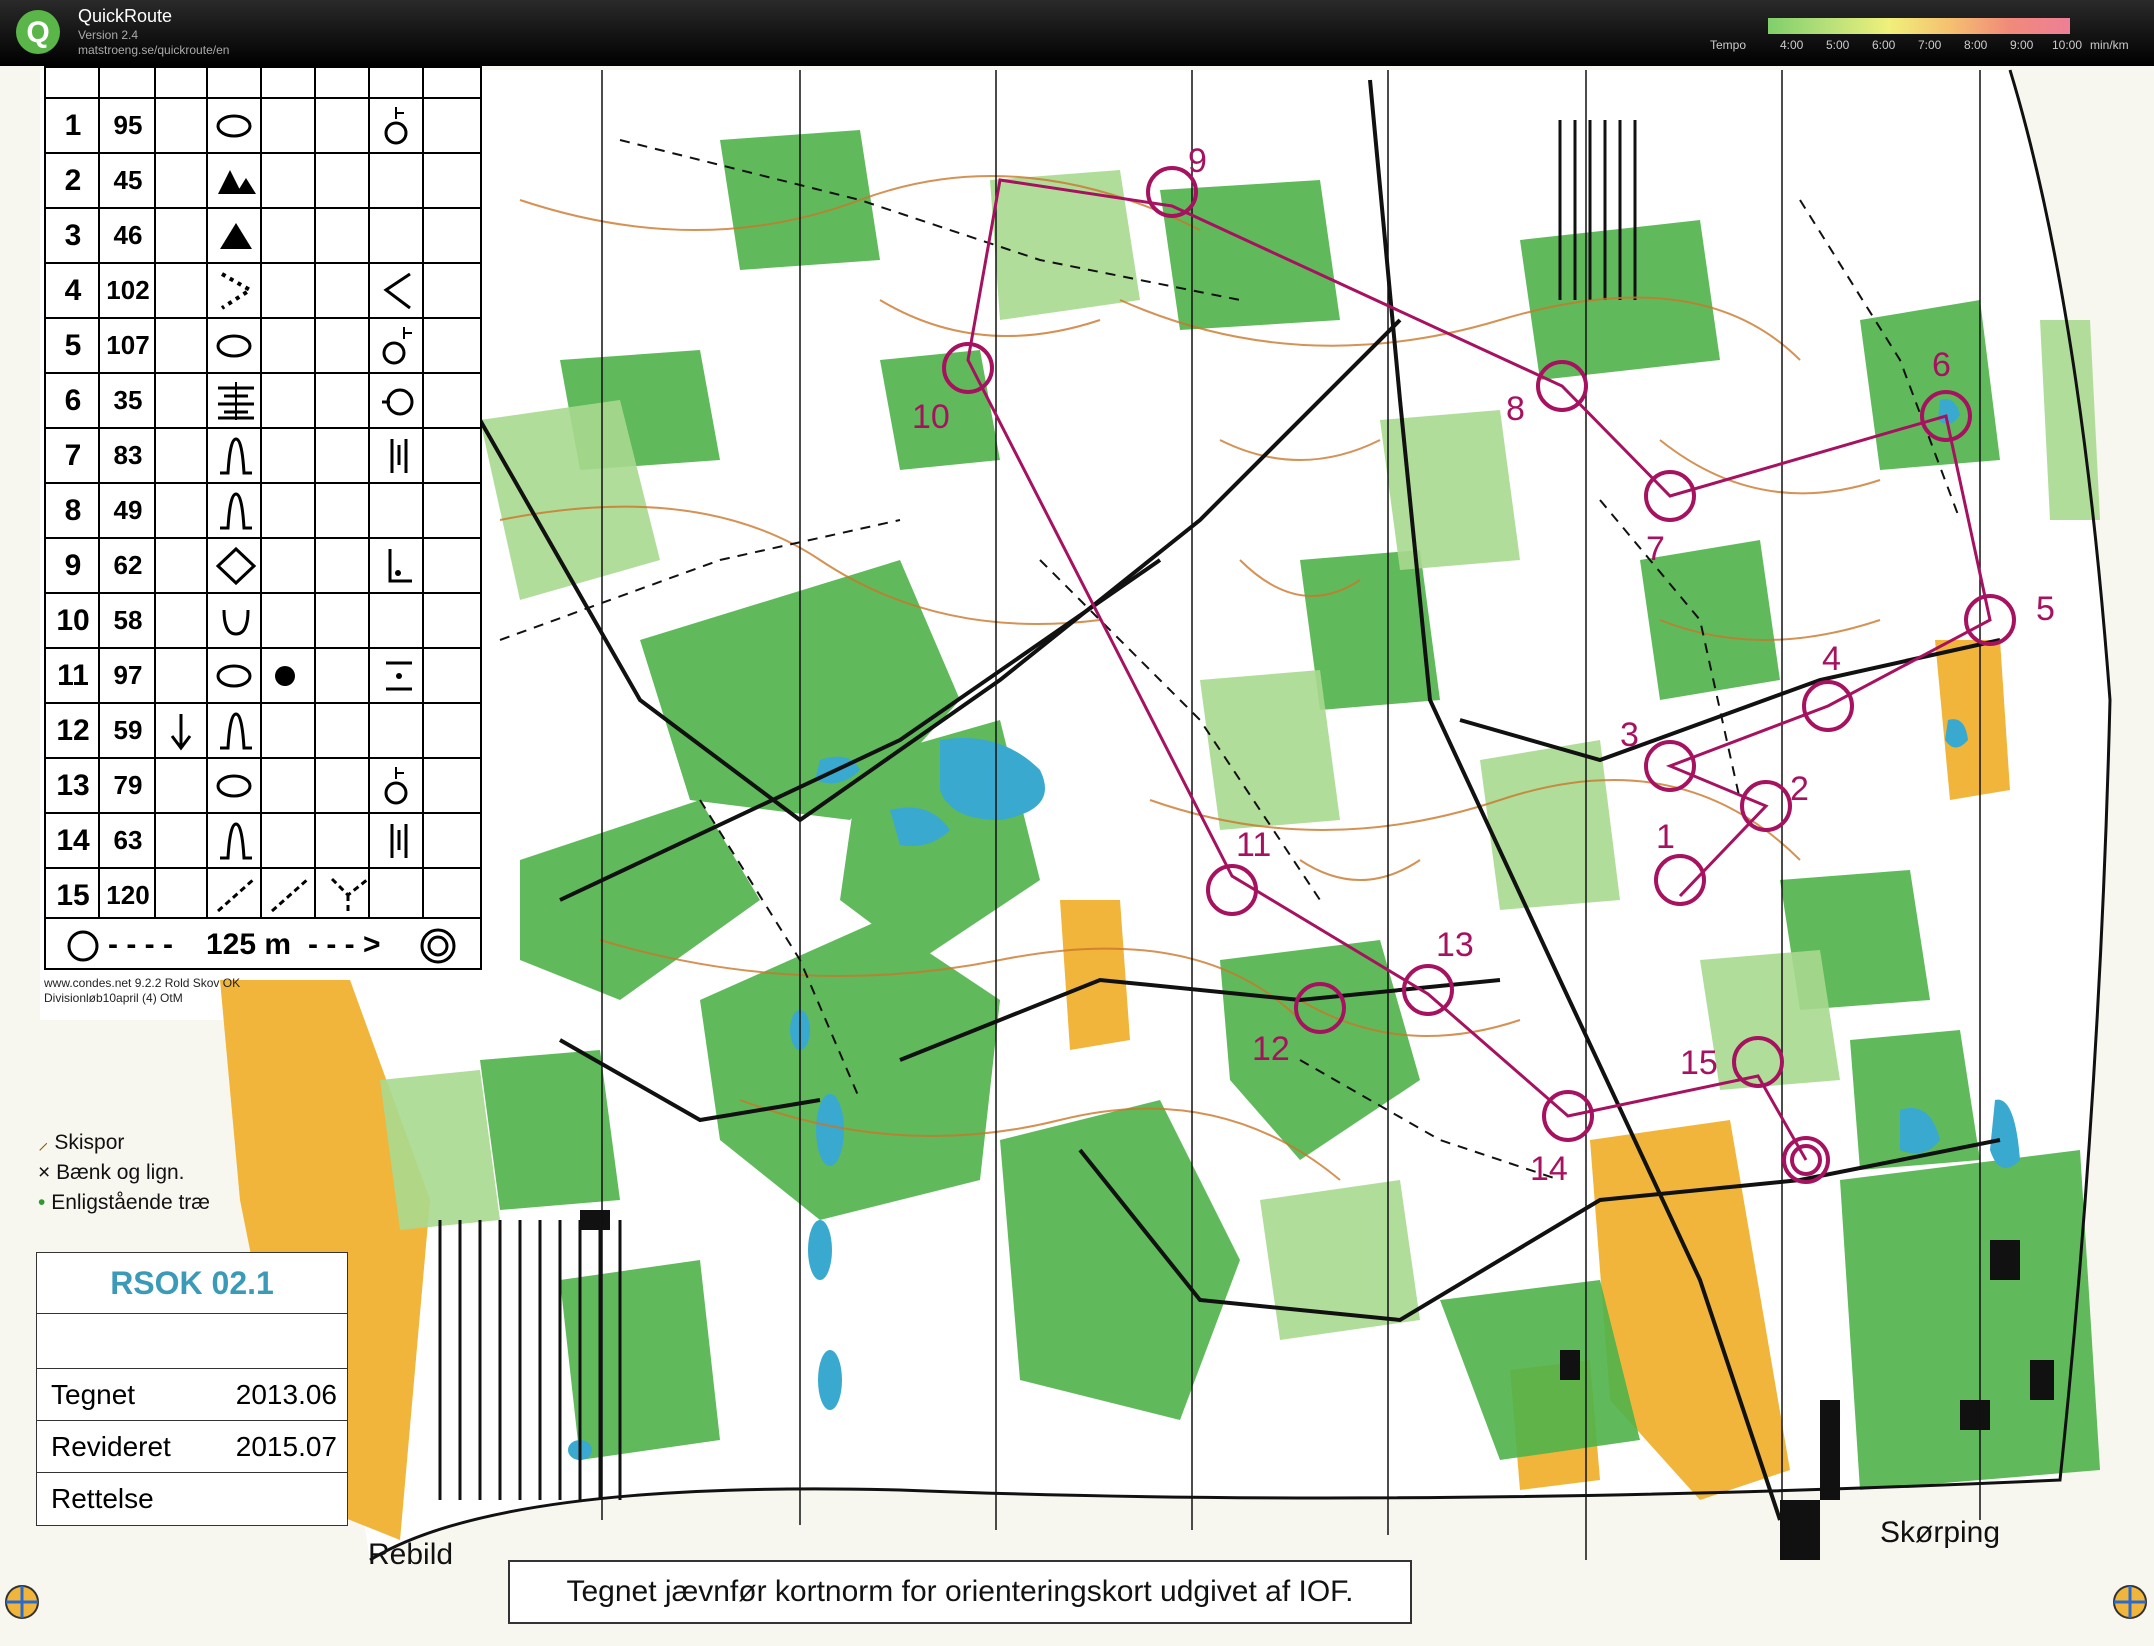  I want to click on control-row: 4 102, so click(263, 291).